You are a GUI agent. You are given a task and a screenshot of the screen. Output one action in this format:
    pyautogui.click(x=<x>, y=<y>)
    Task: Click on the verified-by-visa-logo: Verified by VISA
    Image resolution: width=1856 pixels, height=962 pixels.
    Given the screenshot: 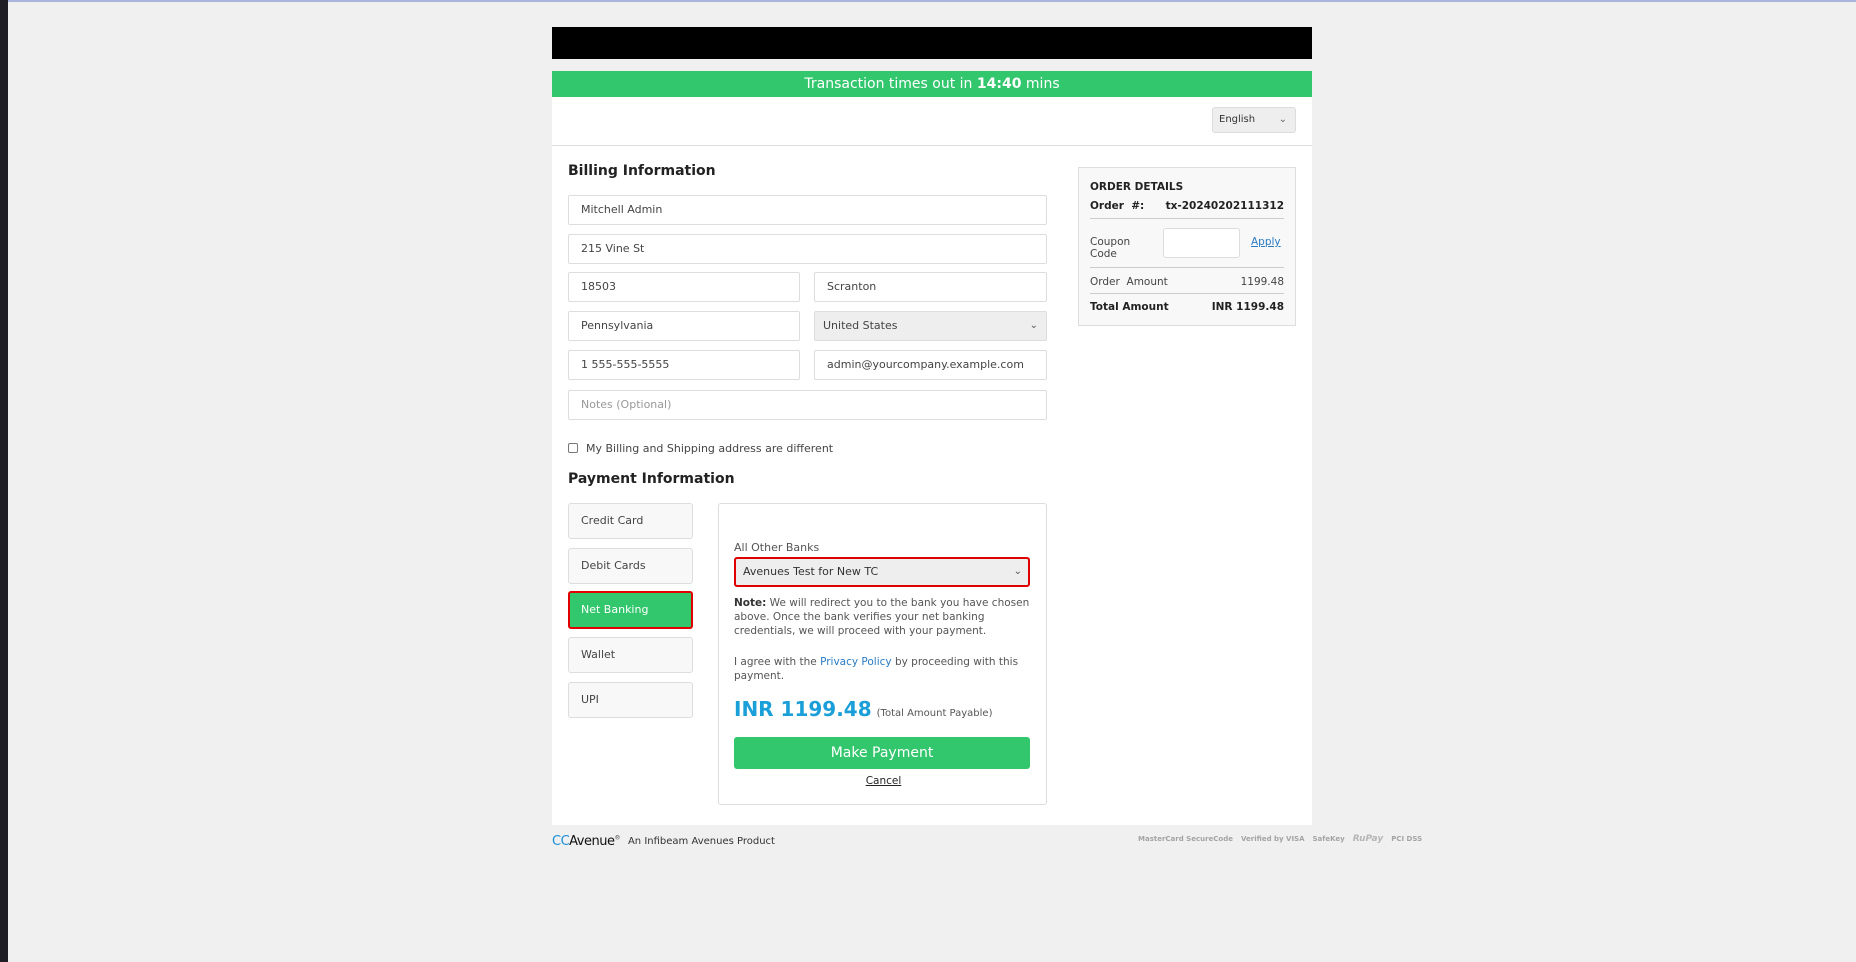 What is the action you would take?
    pyautogui.click(x=1273, y=839)
    